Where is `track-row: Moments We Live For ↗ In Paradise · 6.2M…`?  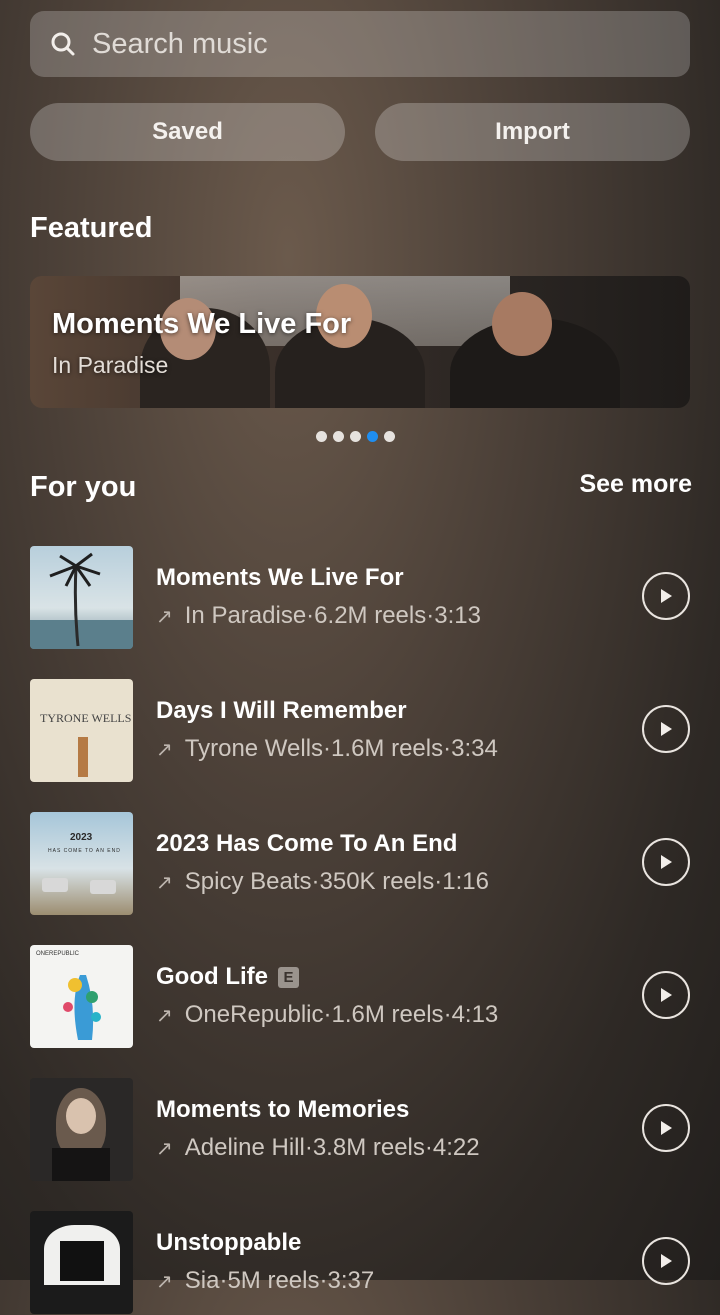
track-row: Moments We Live For ↗ In Paradise · 6.2M… is located at coordinates (360, 598).